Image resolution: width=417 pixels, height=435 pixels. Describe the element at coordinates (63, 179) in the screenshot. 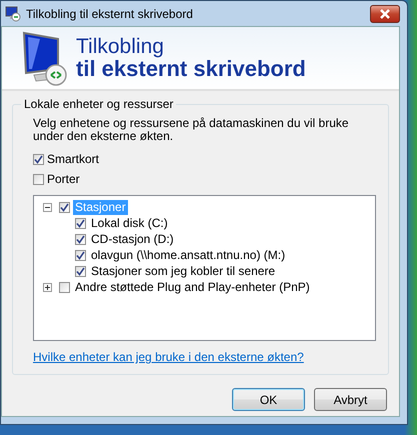

I see `checkbox-label: Porter` at that location.